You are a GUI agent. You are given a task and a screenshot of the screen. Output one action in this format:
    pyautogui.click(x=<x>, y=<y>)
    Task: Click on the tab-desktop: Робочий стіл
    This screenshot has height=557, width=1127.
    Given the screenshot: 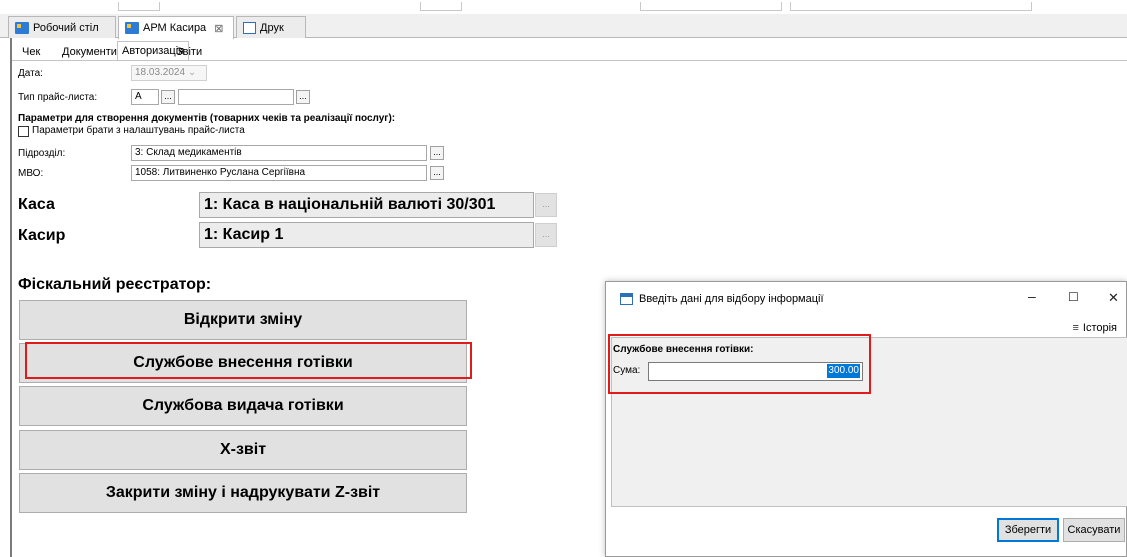 What is the action you would take?
    pyautogui.click(x=62, y=27)
    